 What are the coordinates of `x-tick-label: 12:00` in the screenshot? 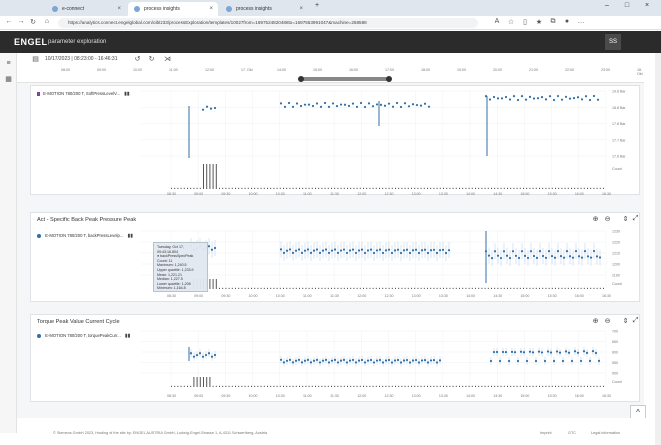 It's located at (361, 296).